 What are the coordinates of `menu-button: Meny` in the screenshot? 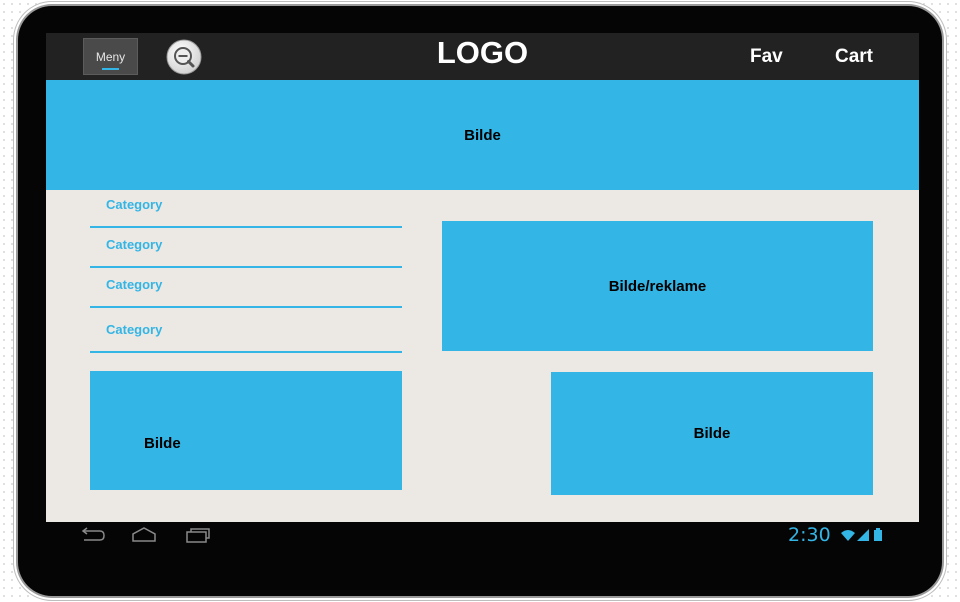 It's located at (110, 56).